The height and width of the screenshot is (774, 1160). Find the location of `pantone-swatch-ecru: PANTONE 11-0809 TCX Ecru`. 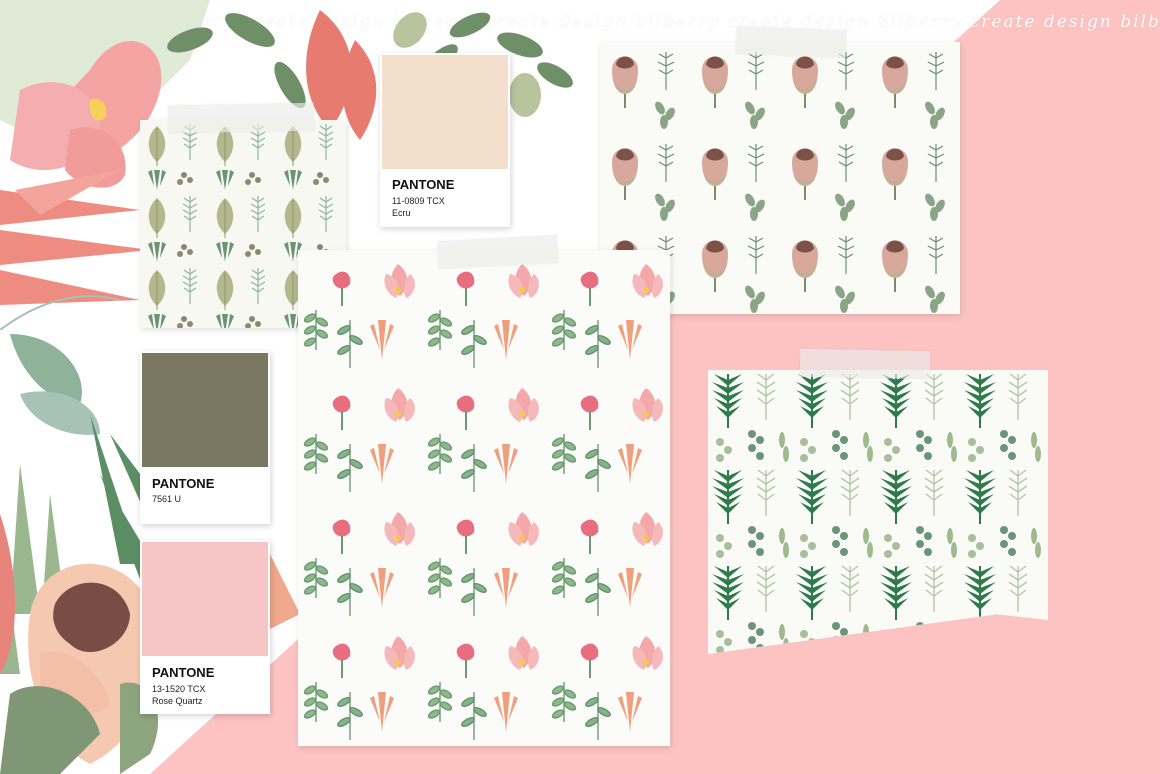

pantone-swatch-ecru: PANTONE 11-0809 TCX Ecru is located at coordinates (445, 140).